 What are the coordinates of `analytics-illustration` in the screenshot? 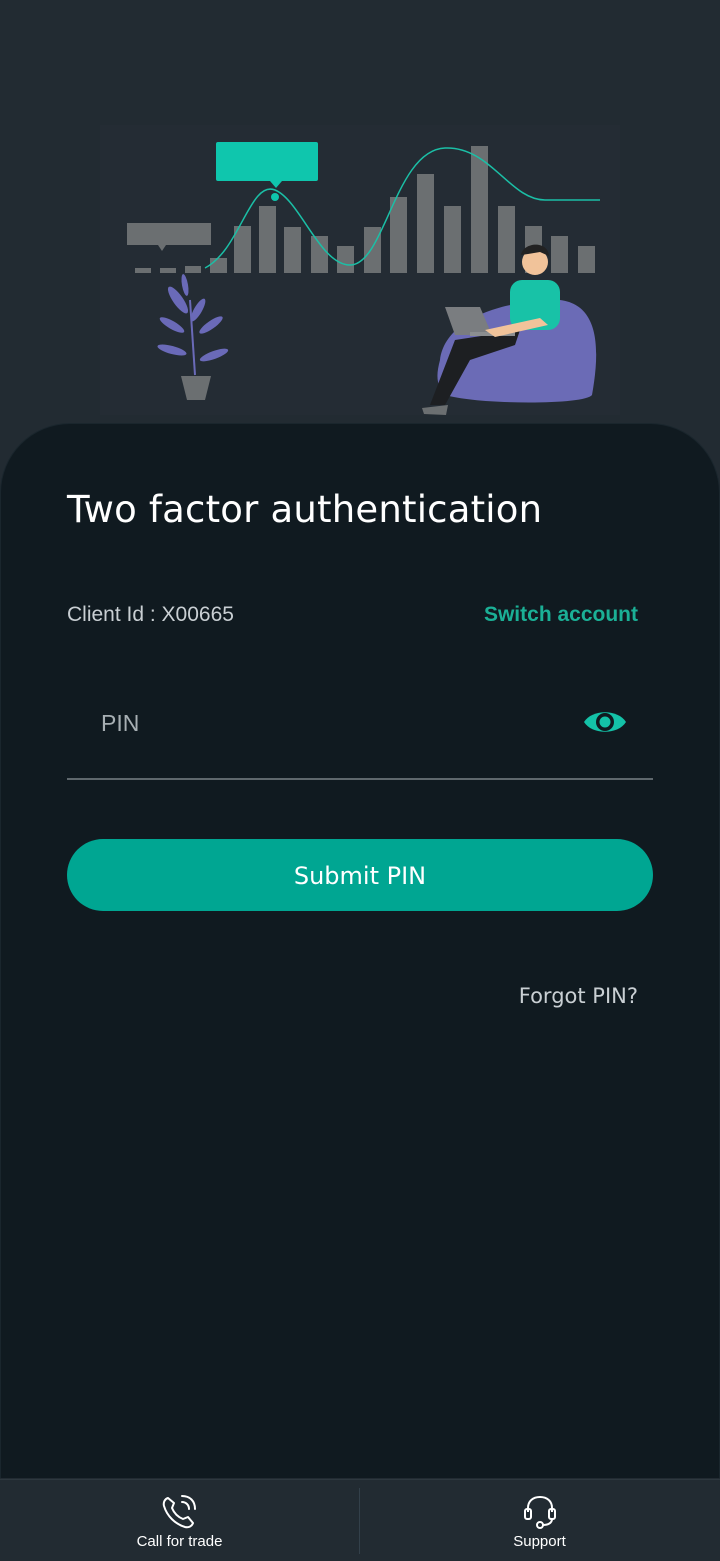 It's located at (360, 270).